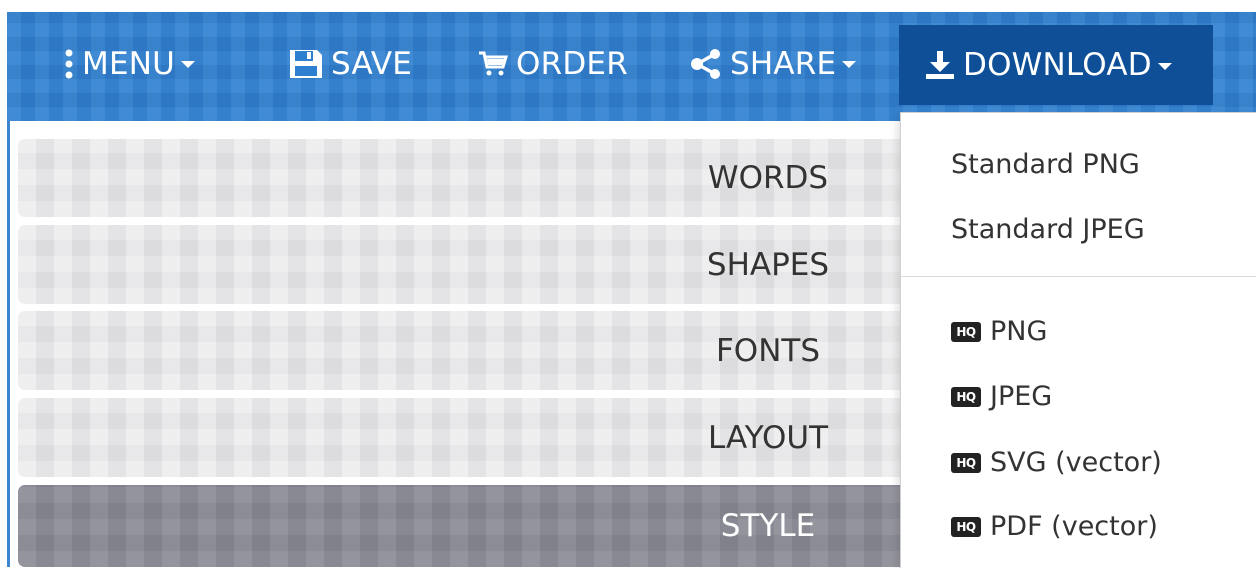  I want to click on menu-item-label: SVG (vector), so click(1076, 462).